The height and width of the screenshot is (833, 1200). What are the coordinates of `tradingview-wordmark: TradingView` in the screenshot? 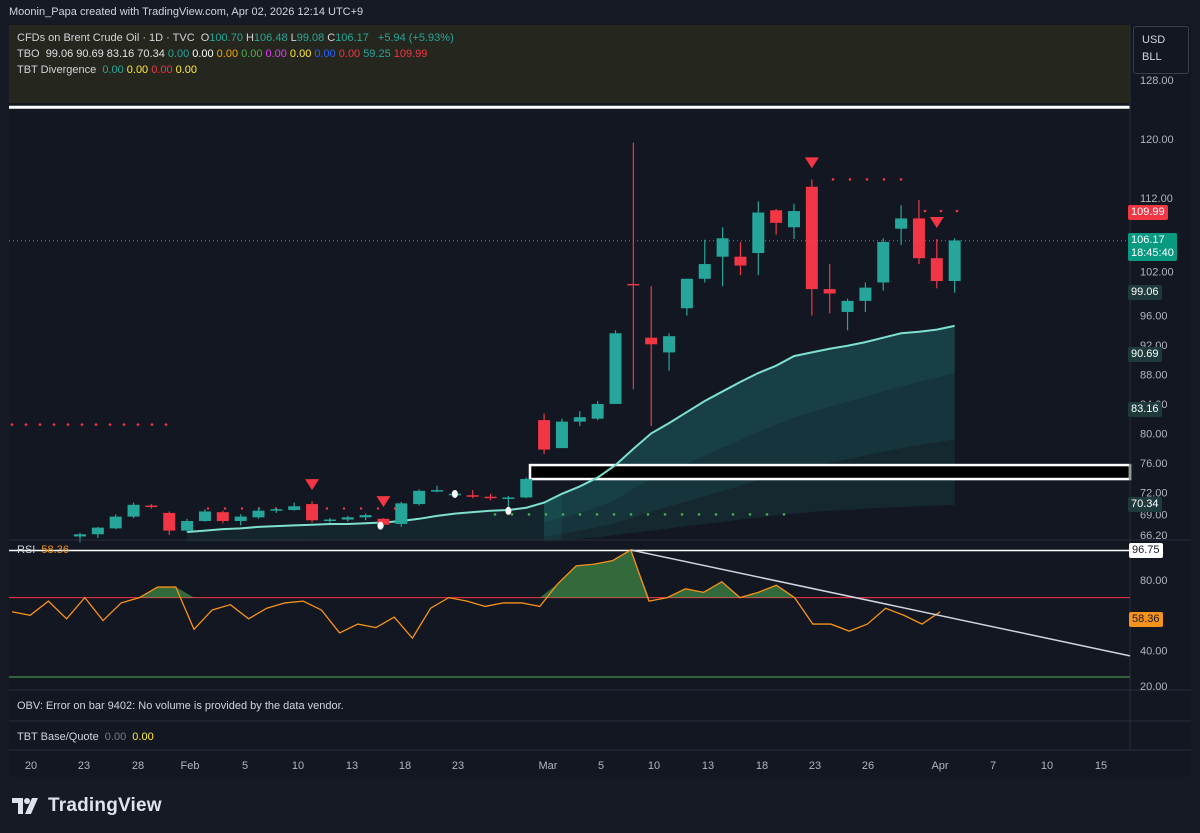 It's located at (105, 805).